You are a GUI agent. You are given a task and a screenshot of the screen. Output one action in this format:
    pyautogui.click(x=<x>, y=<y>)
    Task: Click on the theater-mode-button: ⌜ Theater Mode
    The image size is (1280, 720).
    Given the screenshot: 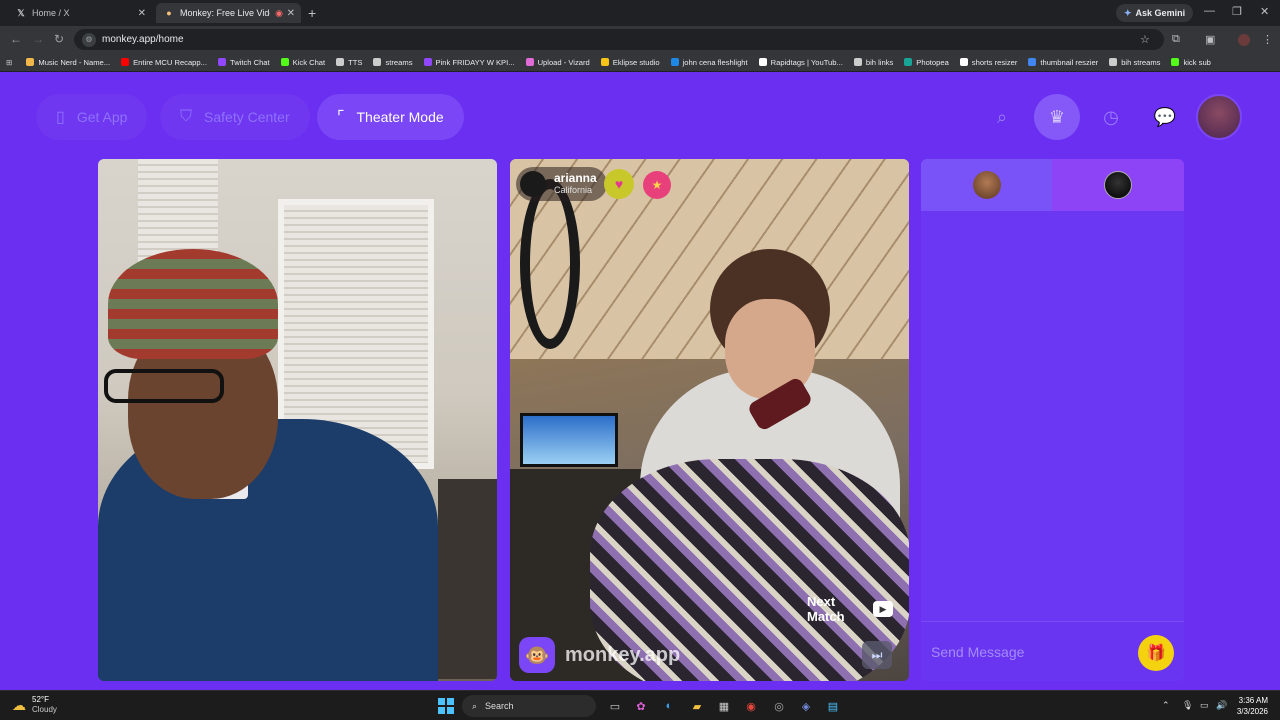 What is the action you would take?
    pyautogui.click(x=390, y=117)
    